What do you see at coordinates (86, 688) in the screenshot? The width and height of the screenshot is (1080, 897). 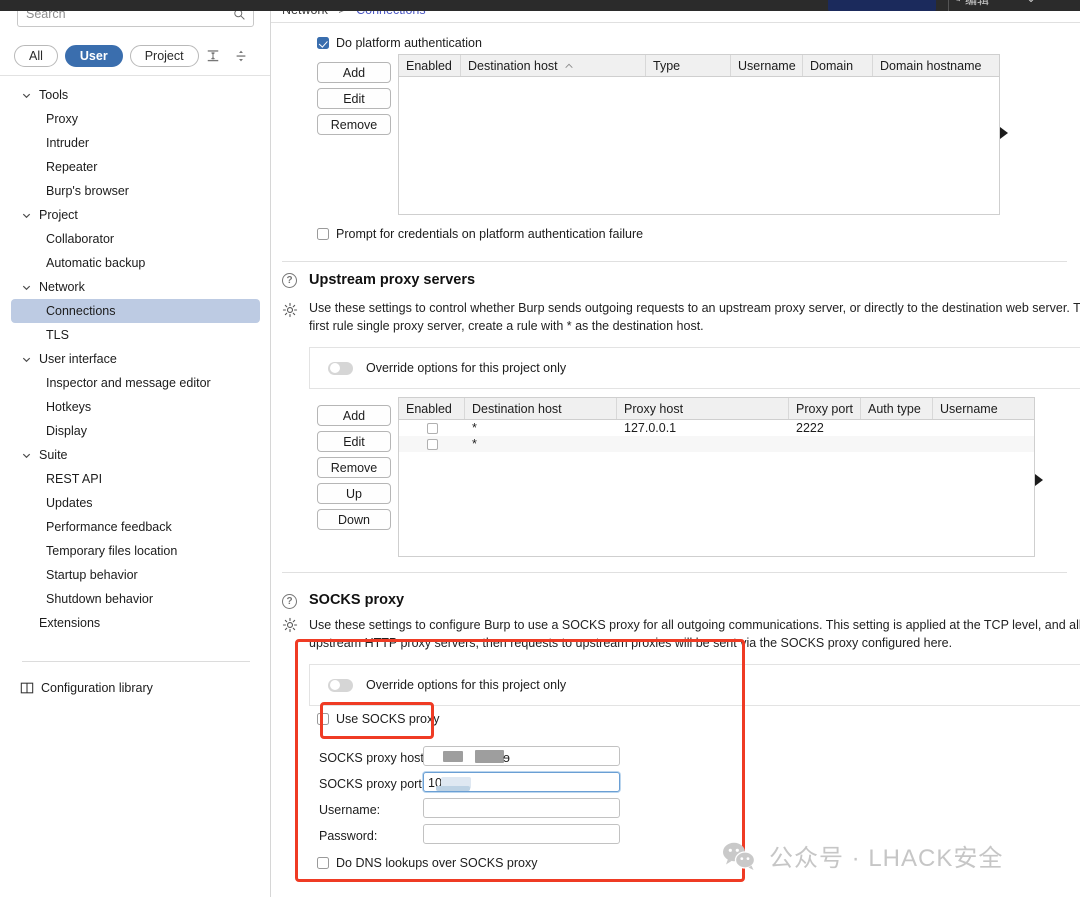 I see `configuration-library-button: Configuration library` at bounding box center [86, 688].